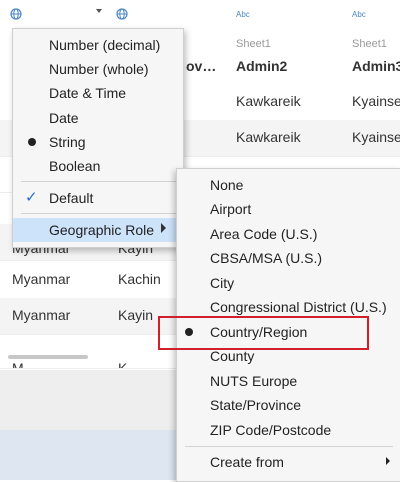 Image resolution: width=400 pixels, height=482 pixels. I want to click on menu-item-label: Number (whole), so click(99, 69).